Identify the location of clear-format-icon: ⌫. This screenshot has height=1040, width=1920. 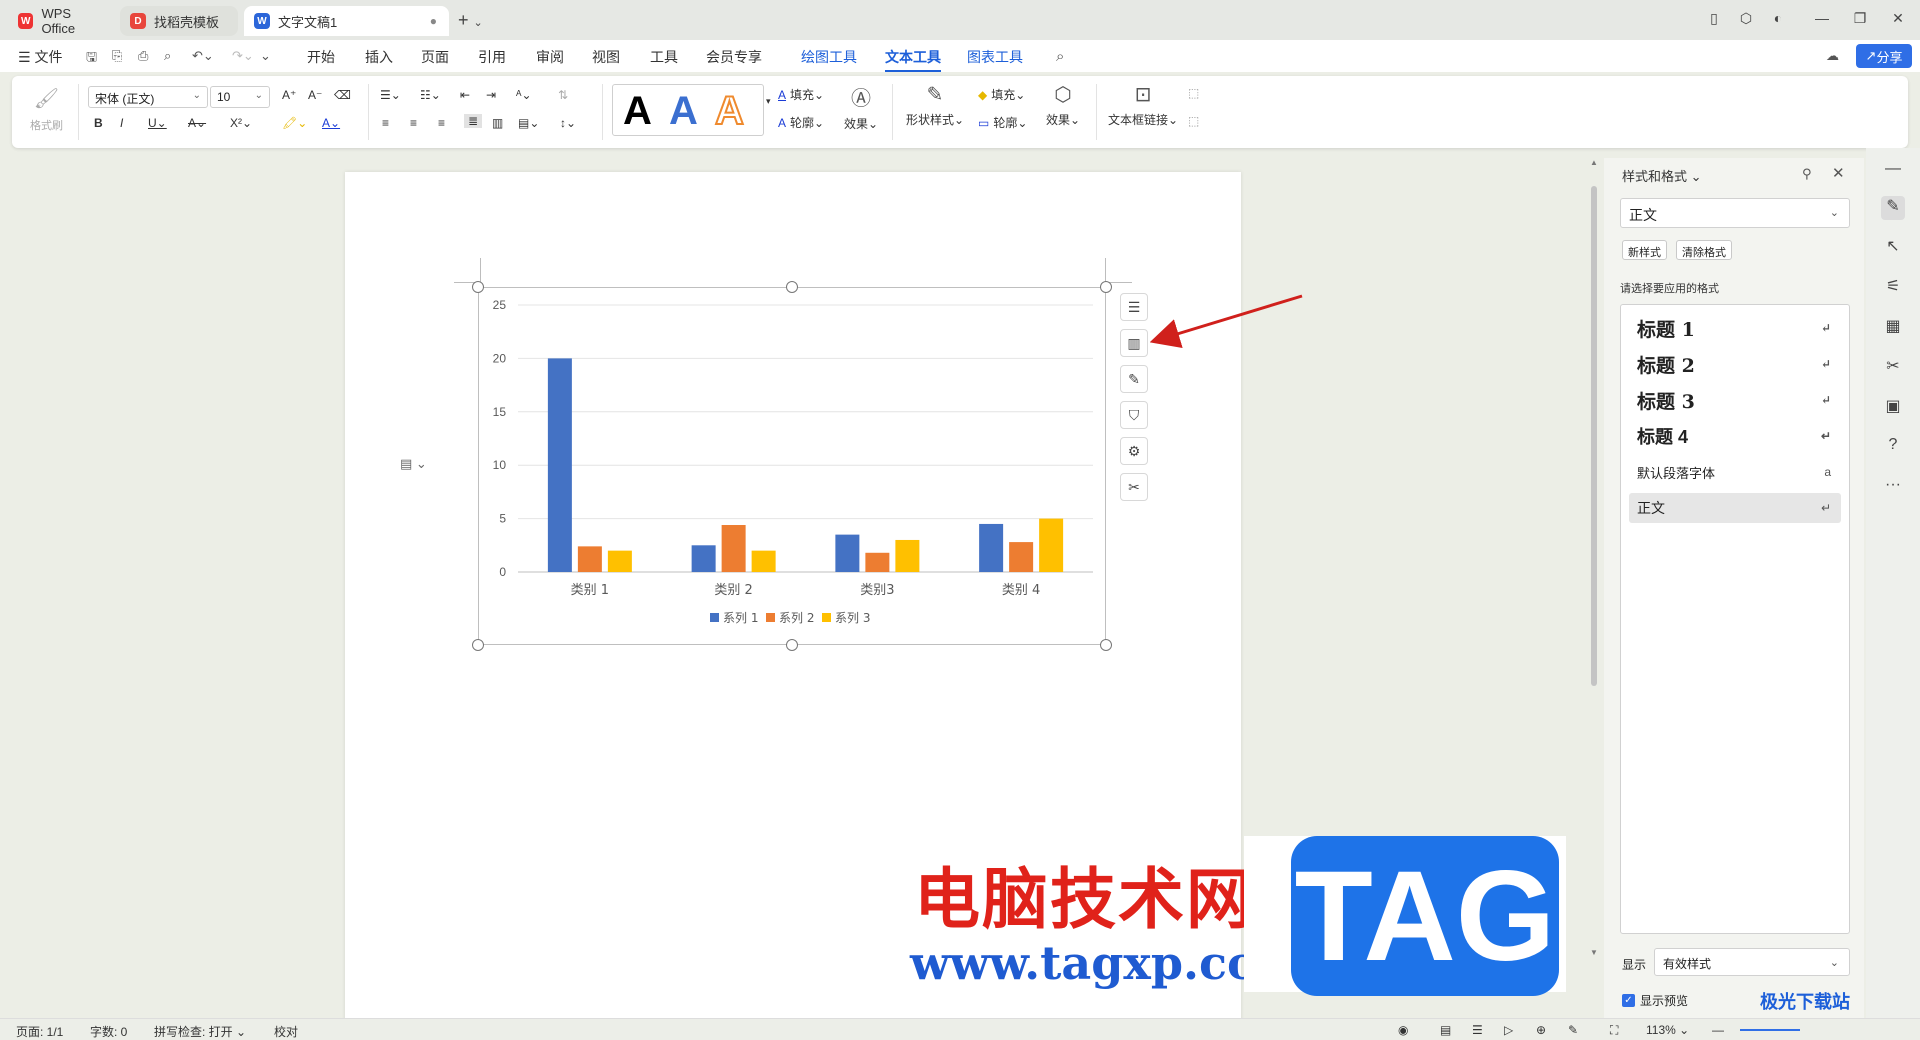
(342, 95).